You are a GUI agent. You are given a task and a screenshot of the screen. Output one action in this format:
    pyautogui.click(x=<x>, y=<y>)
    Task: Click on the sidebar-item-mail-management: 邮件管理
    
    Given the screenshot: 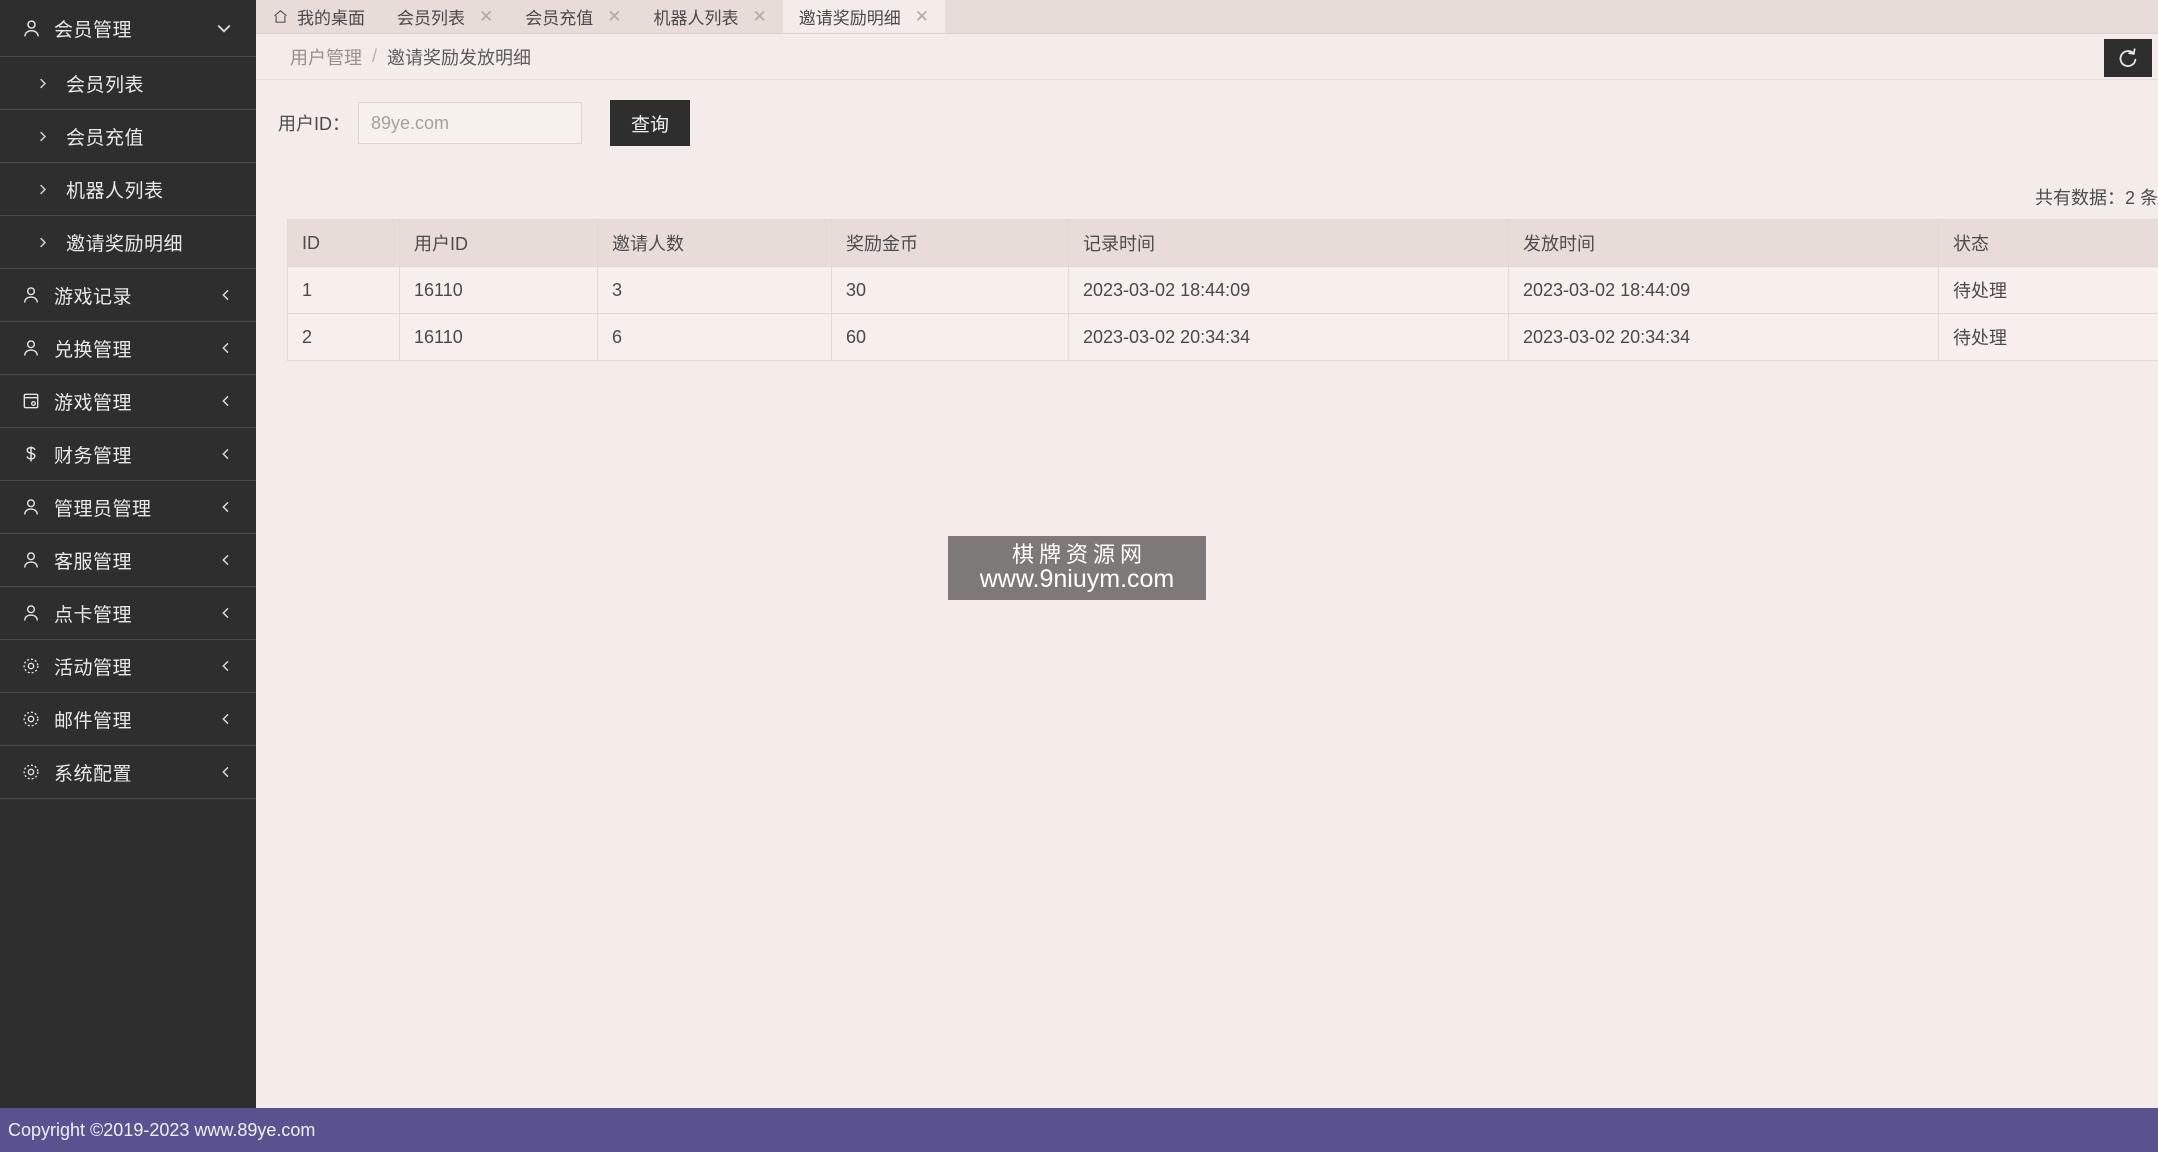 What is the action you would take?
    pyautogui.click(x=128, y=719)
    